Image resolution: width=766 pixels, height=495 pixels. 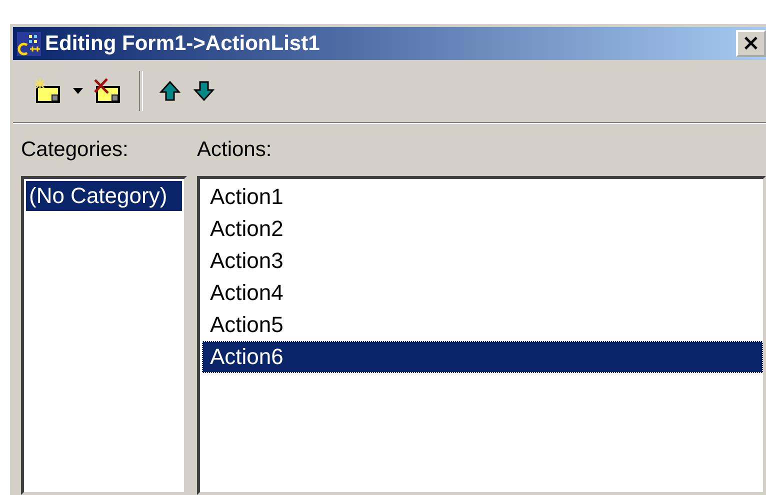 I want to click on category-item: (No Category), so click(x=104, y=196).